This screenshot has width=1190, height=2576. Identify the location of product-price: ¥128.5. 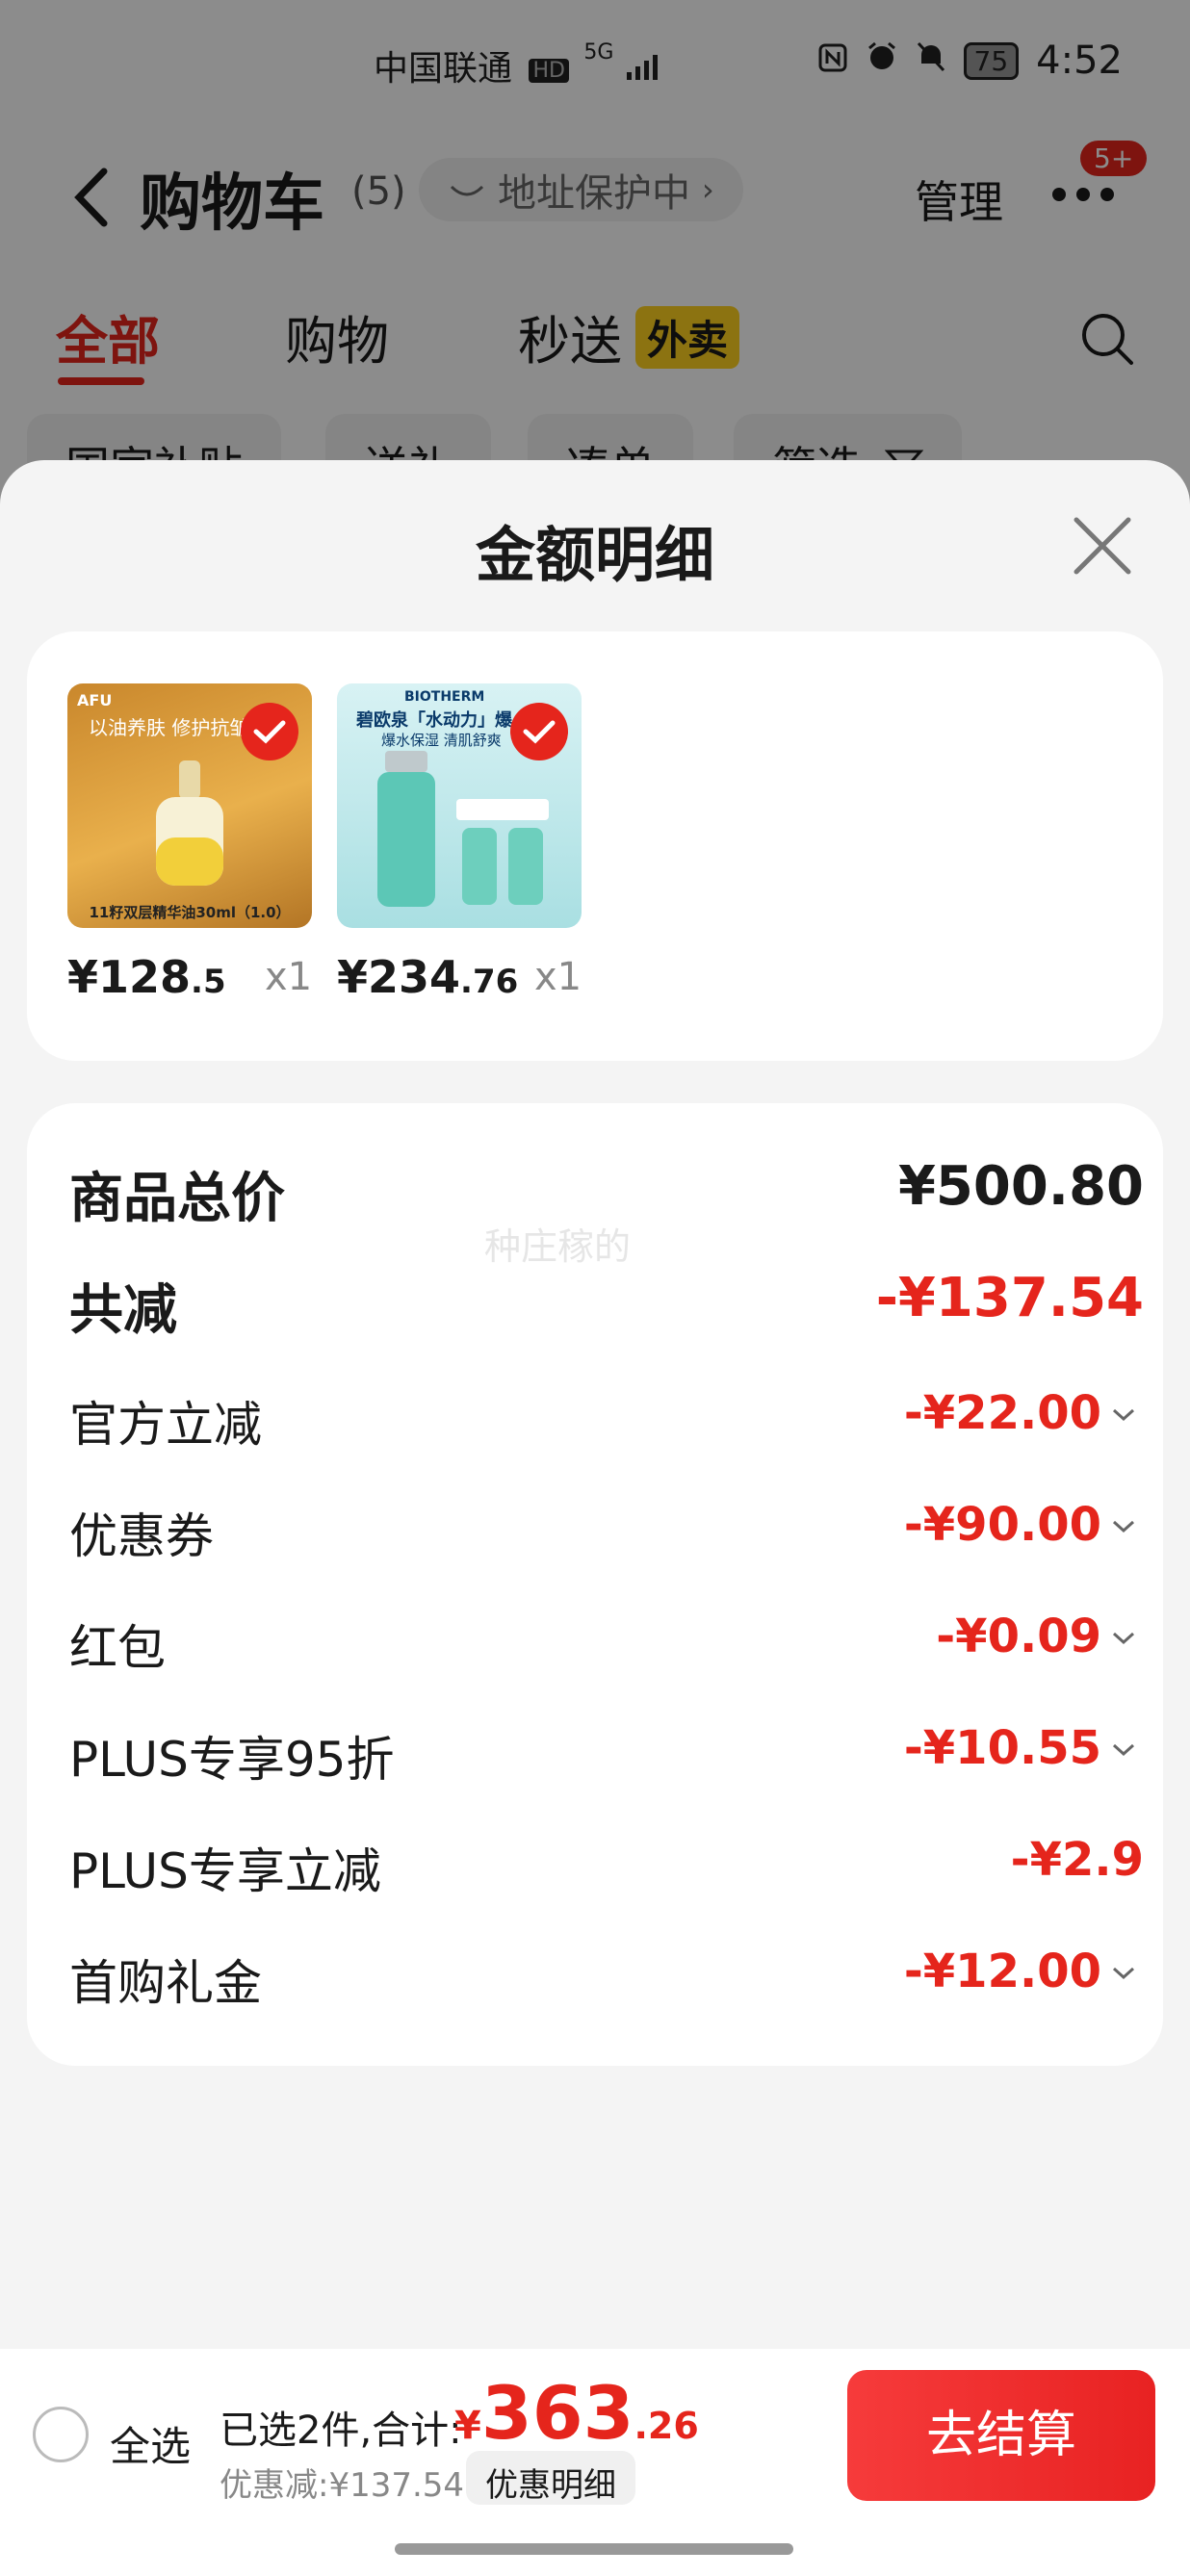
(147, 977).